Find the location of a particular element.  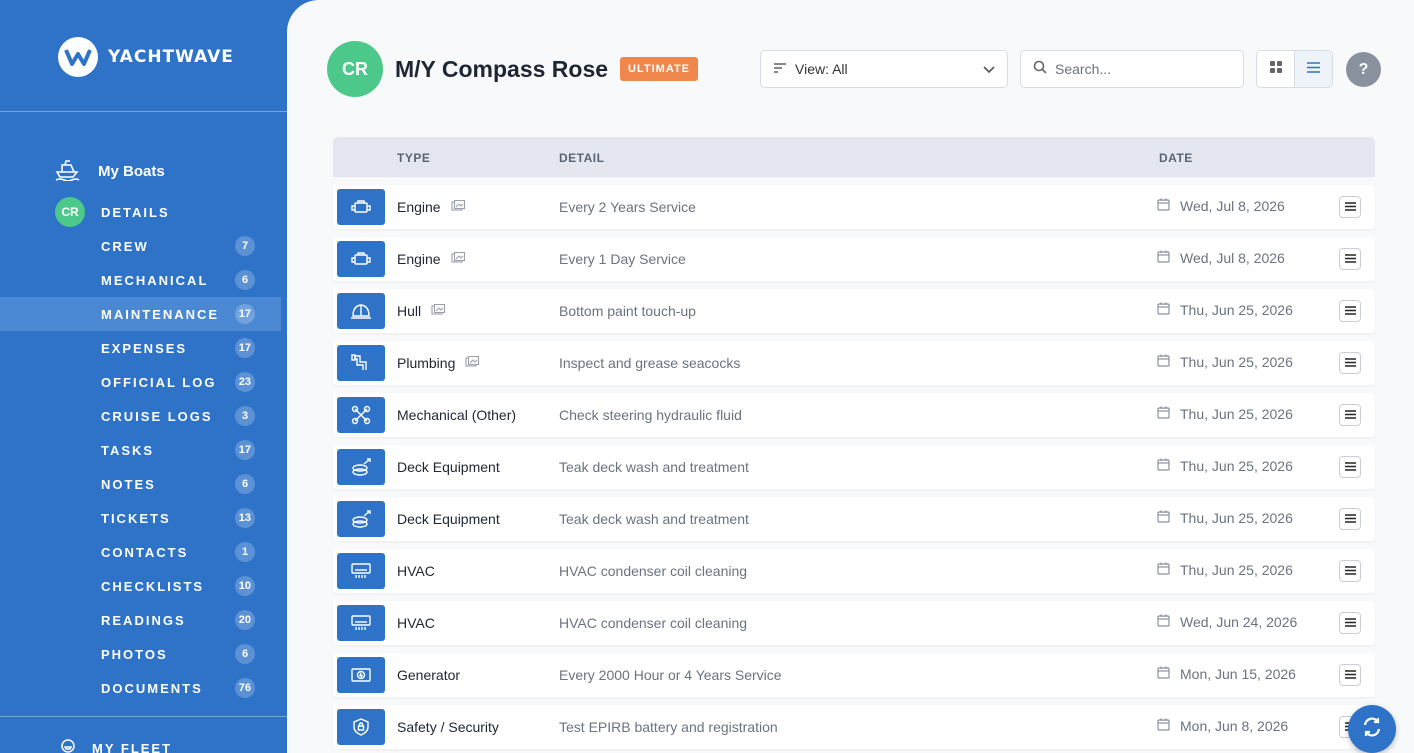

attachment-icon is located at coordinates (472, 363).